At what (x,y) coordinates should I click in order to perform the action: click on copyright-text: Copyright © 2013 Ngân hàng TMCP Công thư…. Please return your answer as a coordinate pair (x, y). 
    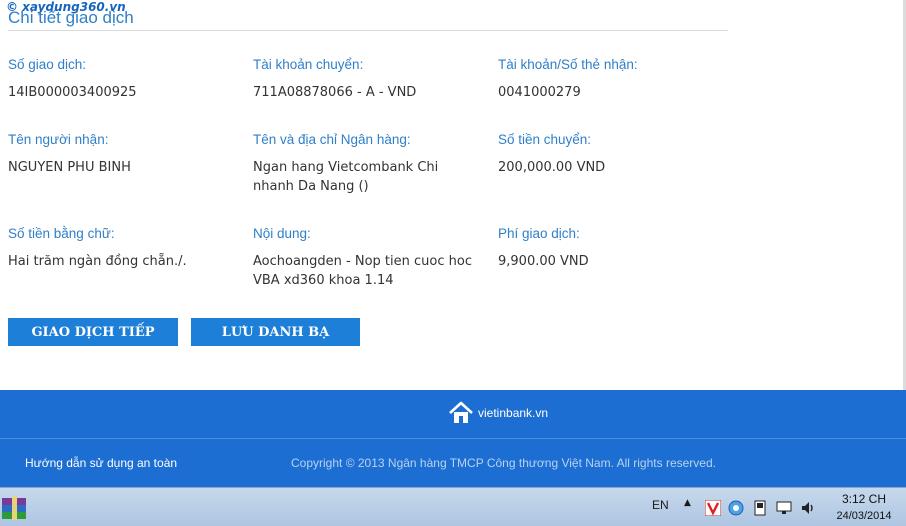
    Looking at the image, I should click on (503, 463).